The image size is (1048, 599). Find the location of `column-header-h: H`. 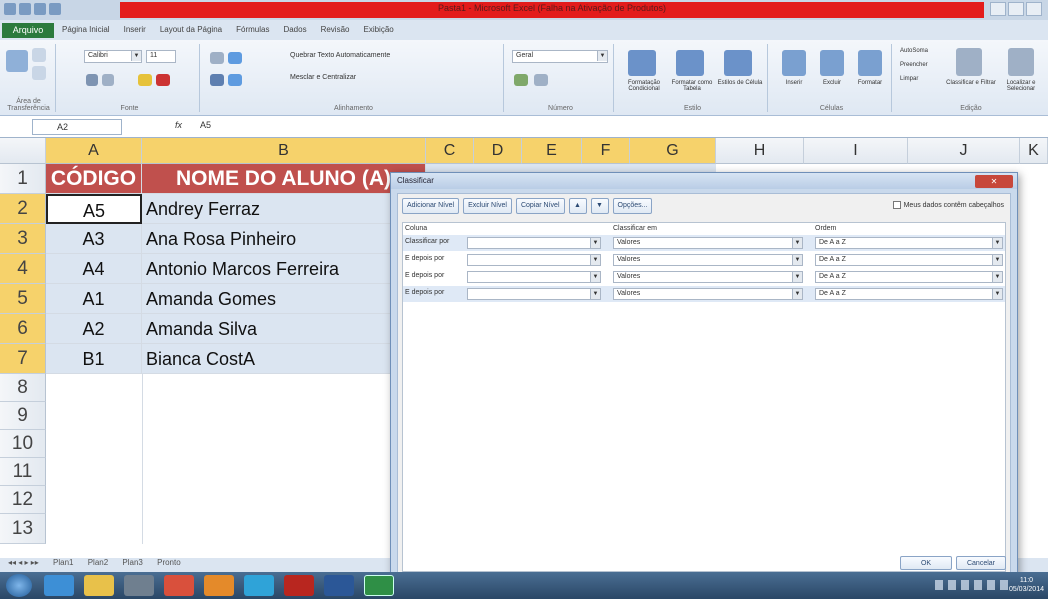

column-header-h: H is located at coordinates (760, 151).